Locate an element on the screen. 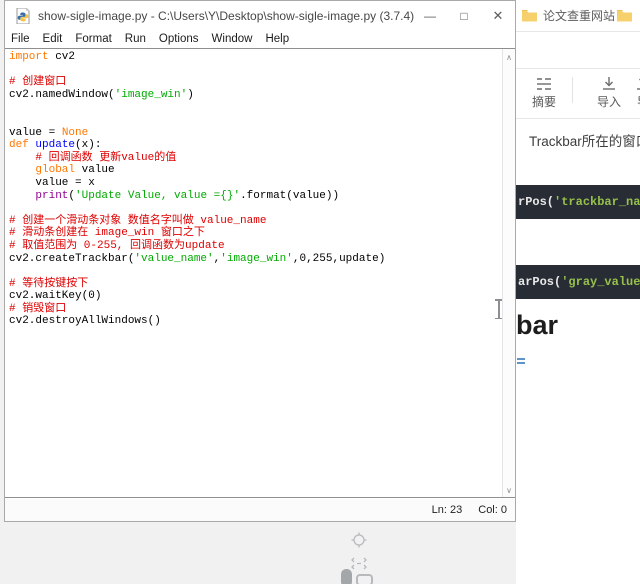 Image resolution: width=640 pixels, height=584 pixels. code-line: # 销毁窗口 is located at coordinates (38, 308).